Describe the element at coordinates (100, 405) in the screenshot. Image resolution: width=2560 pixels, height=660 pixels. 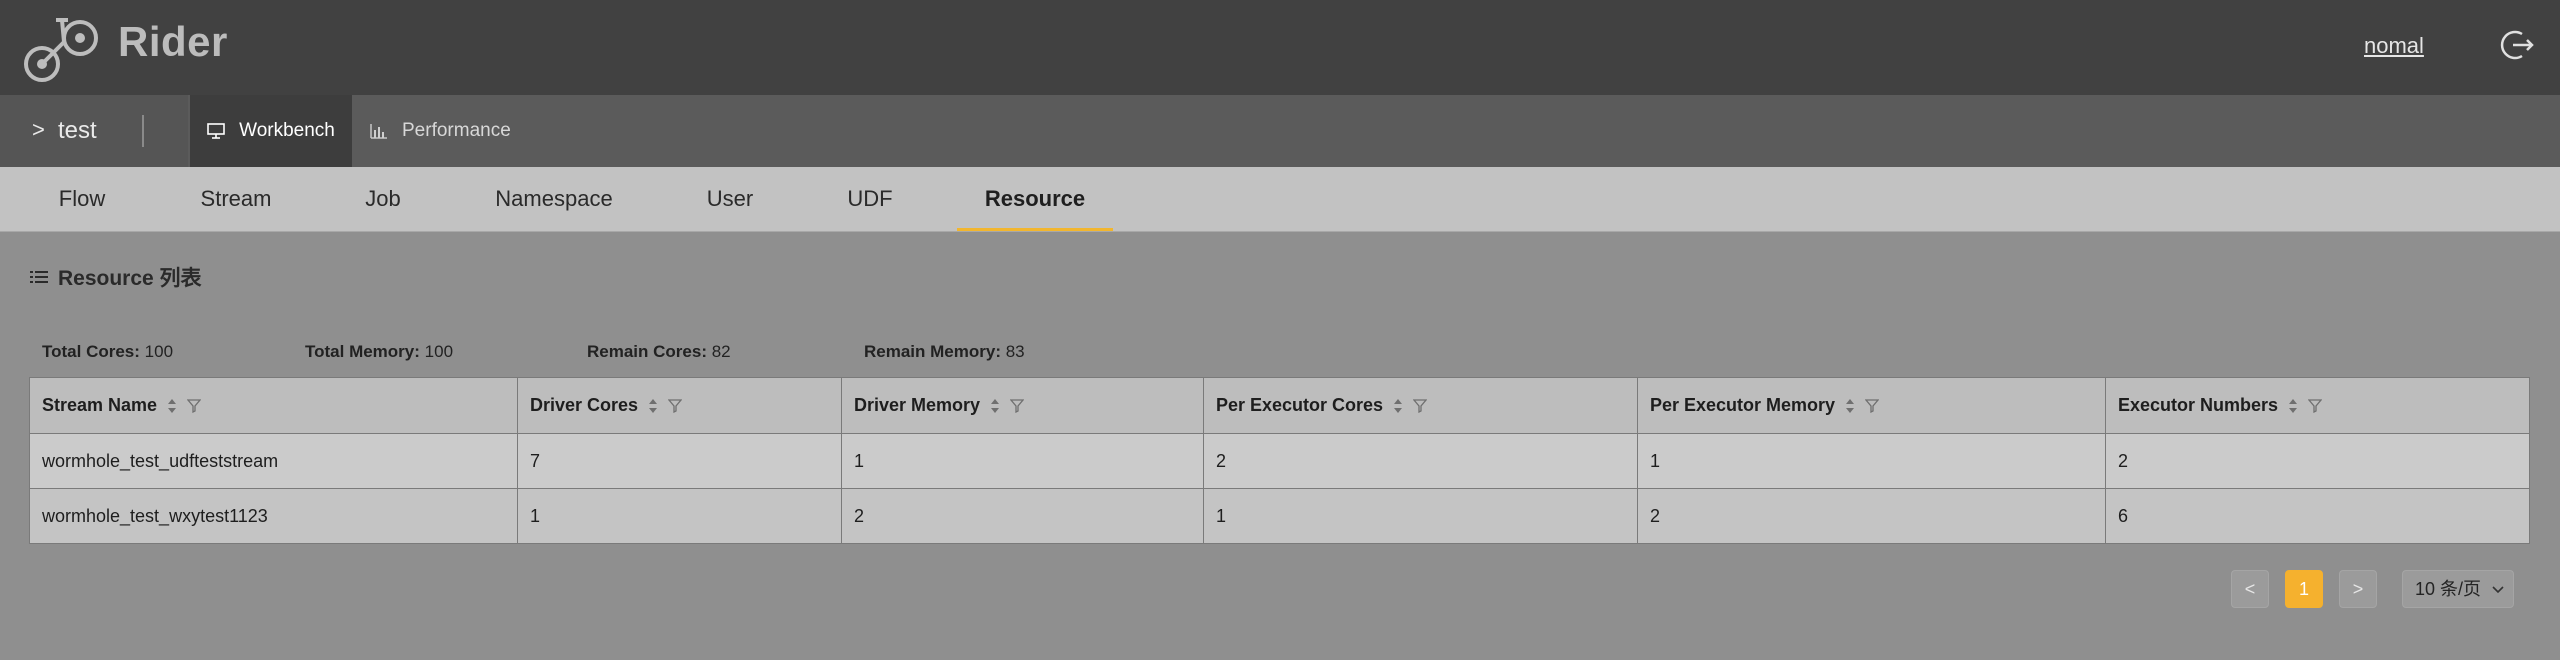
I see `column-header-label: Stream Name` at that location.